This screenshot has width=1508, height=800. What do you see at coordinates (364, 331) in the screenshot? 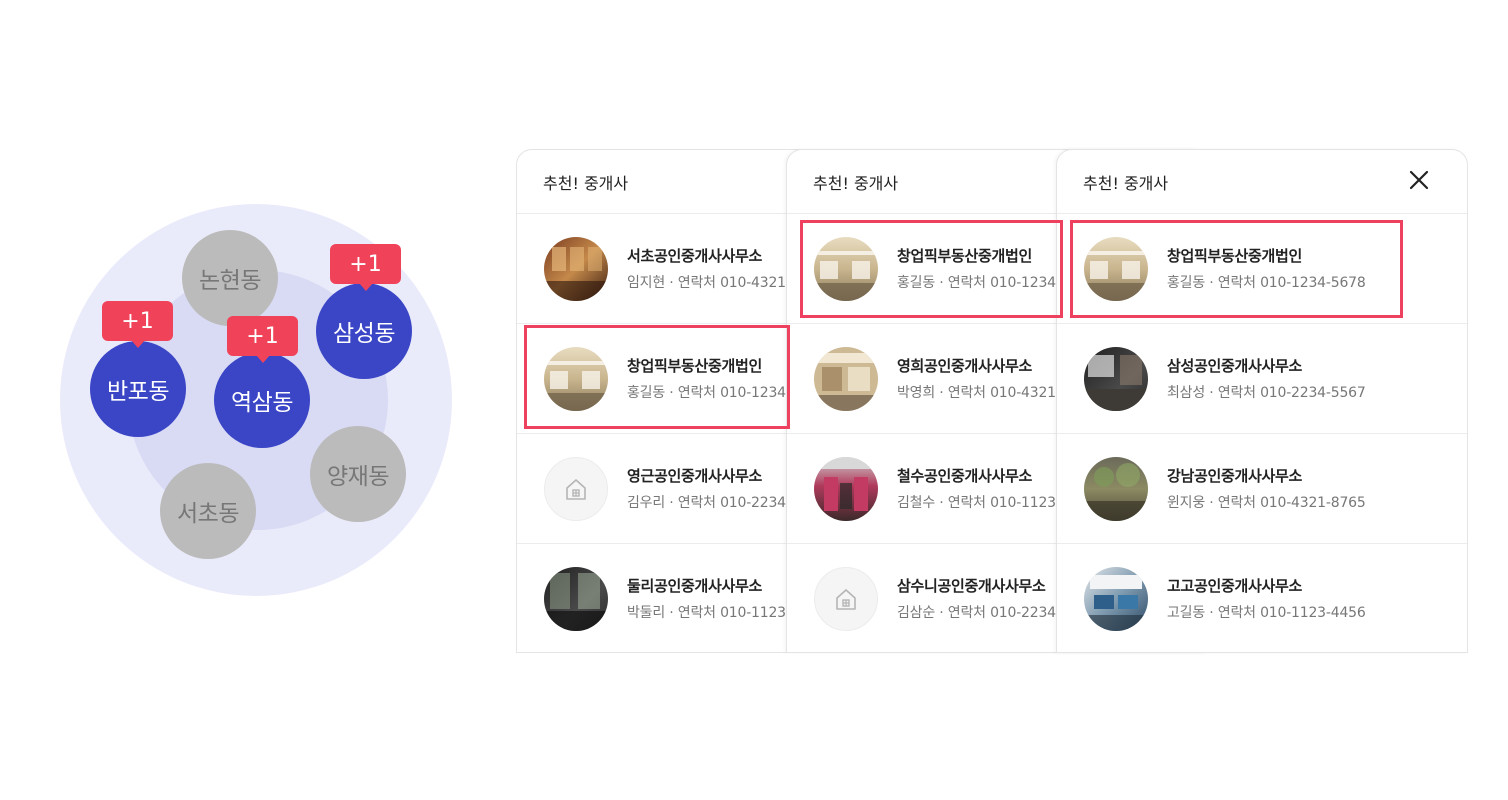
I see `dong-bubble-samseong: 삼성동` at bounding box center [364, 331].